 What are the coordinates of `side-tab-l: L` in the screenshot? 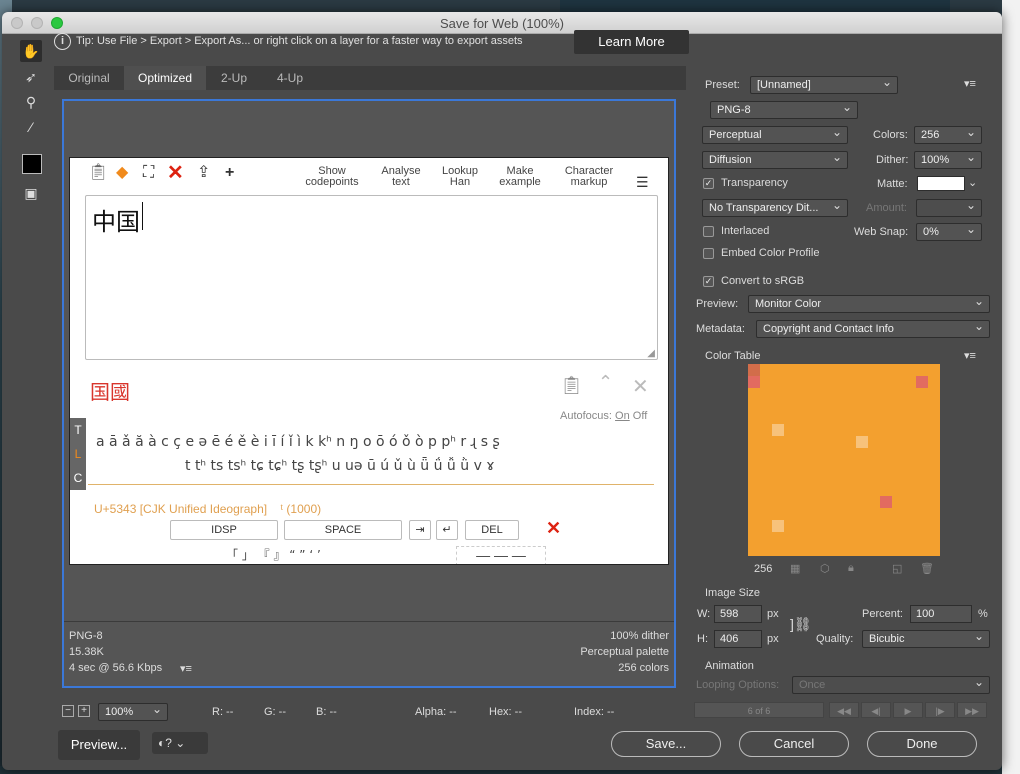 It's located at (78, 454).